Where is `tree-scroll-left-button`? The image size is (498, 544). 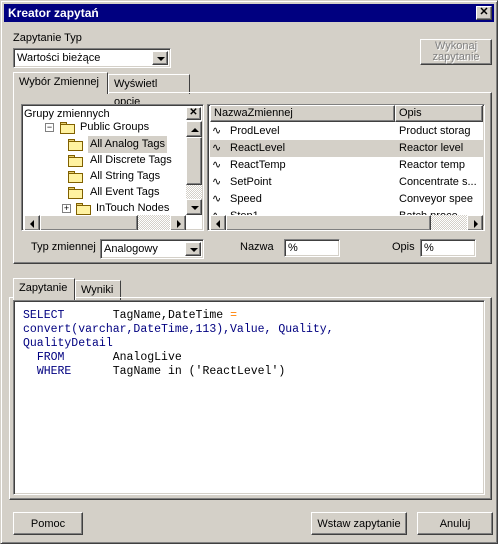 tree-scroll-left-button is located at coordinates (32, 222).